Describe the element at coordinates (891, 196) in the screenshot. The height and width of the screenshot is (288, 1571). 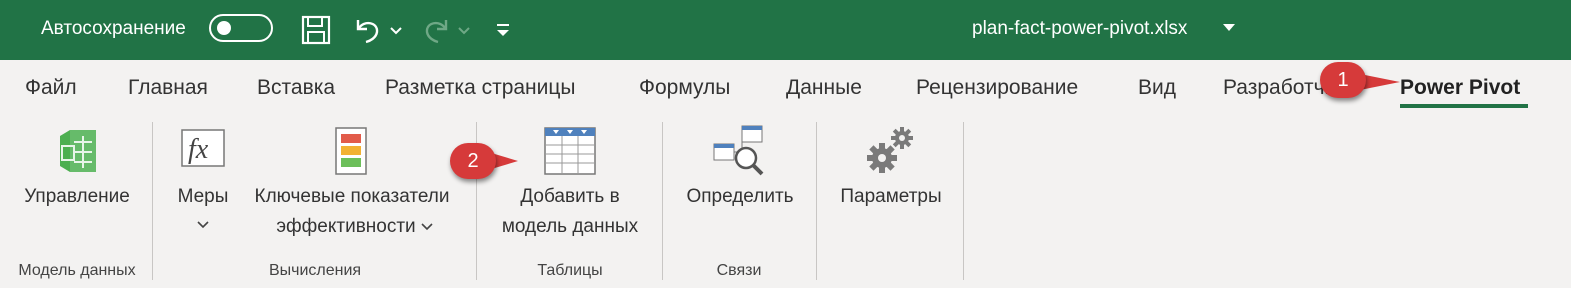
I see `settings-label: Параметры` at that location.